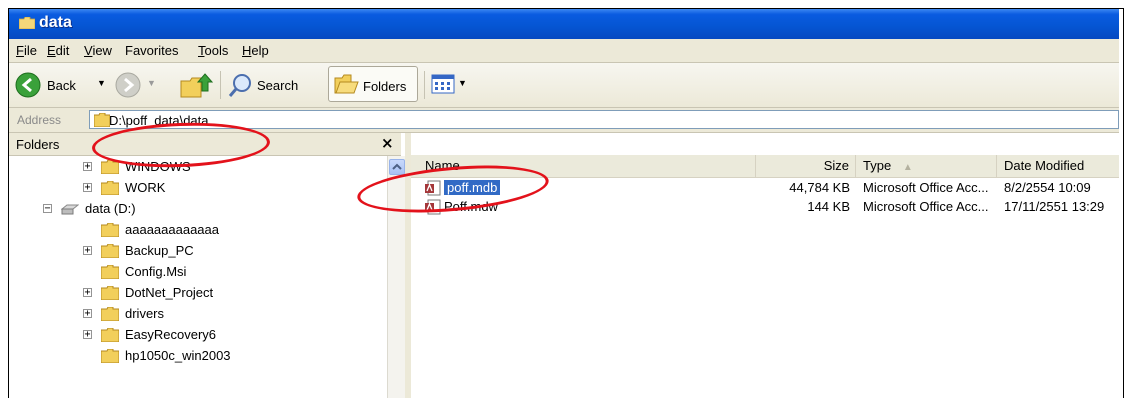 The height and width of the screenshot is (398, 1132). What do you see at coordinates (178, 355) in the screenshot?
I see `tree-item-label: hp1050c_win2003` at bounding box center [178, 355].